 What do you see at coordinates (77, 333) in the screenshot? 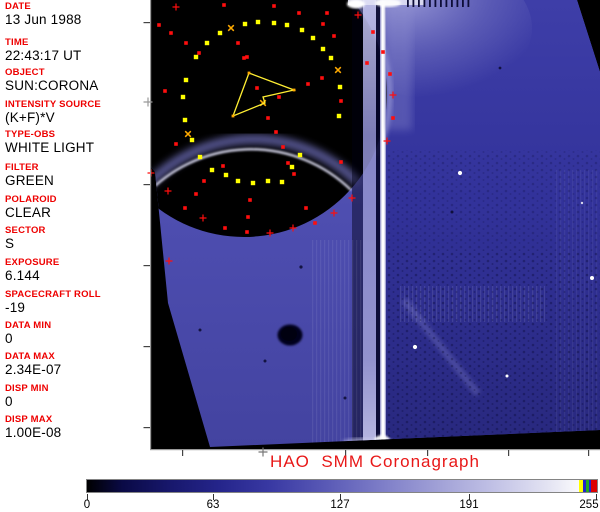
I see `sidebar-entry-data-min: DATA MIN 0` at bounding box center [77, 333].